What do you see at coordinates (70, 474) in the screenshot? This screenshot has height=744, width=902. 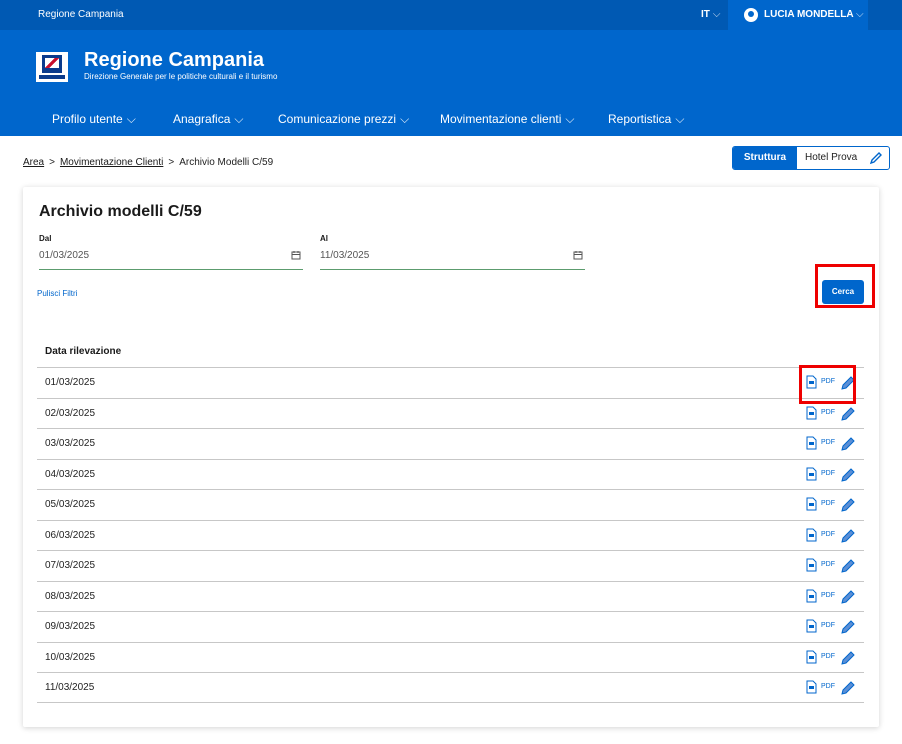 I see `row-date: 04/03/2025` at bounding box center [70, 474].